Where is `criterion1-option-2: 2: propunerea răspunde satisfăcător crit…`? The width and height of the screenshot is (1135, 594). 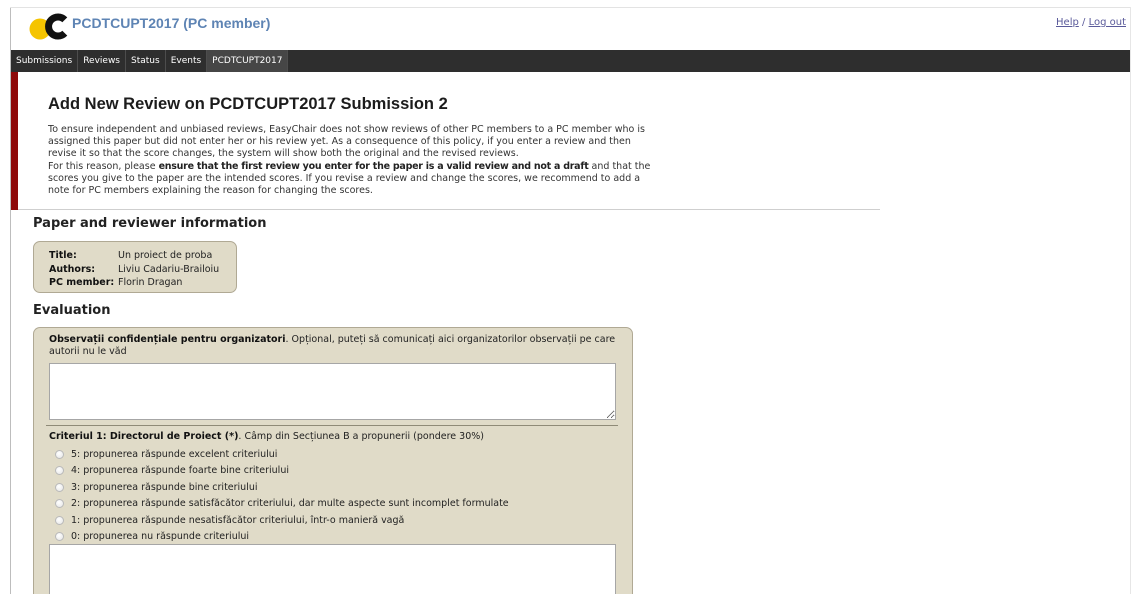
criterion1-option-2: 2: propunerea răspunde satisfăcător crit… is located at coordinates (334, 504).